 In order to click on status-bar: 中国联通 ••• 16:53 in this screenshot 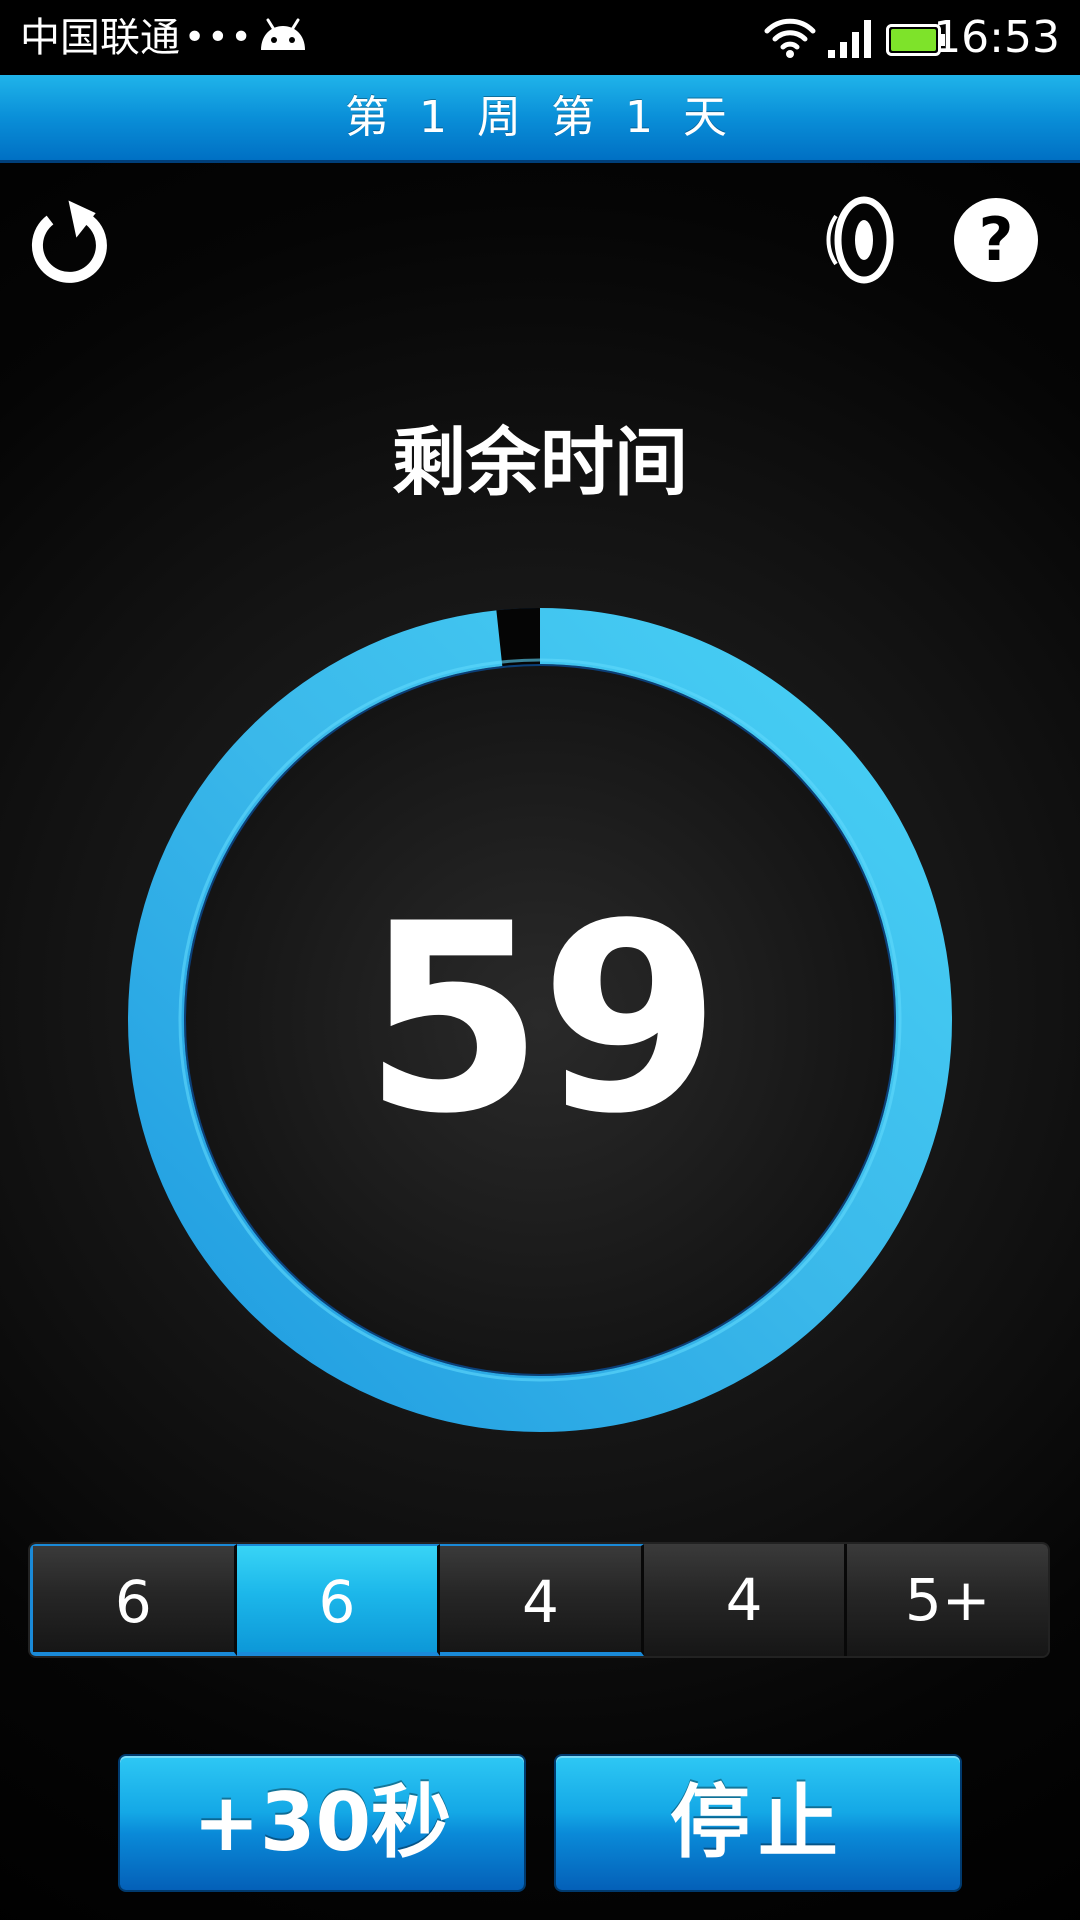, I will do `click(540, 37)`.